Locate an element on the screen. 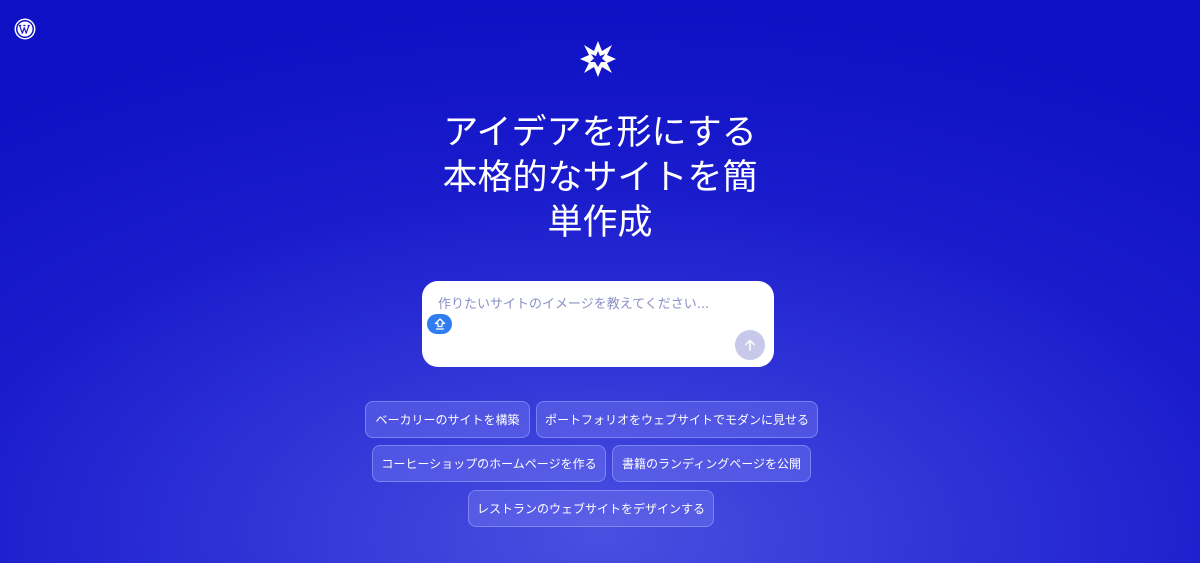 Image resolution: width=1200 pixels, height=563 pixels. upload-icon is located at coordinates (439, 324).